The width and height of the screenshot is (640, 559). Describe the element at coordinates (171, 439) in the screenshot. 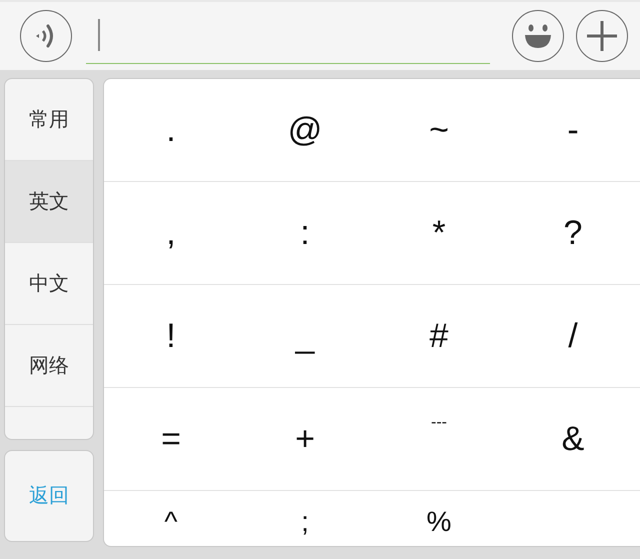

I see `symbol-key: =` at that location.